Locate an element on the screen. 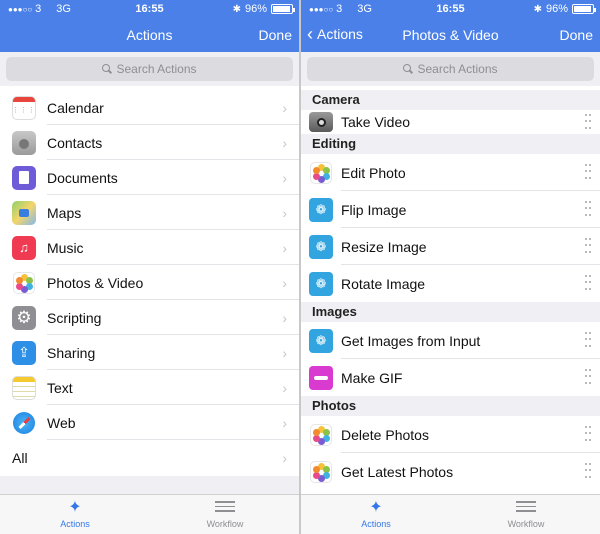 The height and width of the screenshot is (534, 600). safari-icon is located at coordinates (24, 422).